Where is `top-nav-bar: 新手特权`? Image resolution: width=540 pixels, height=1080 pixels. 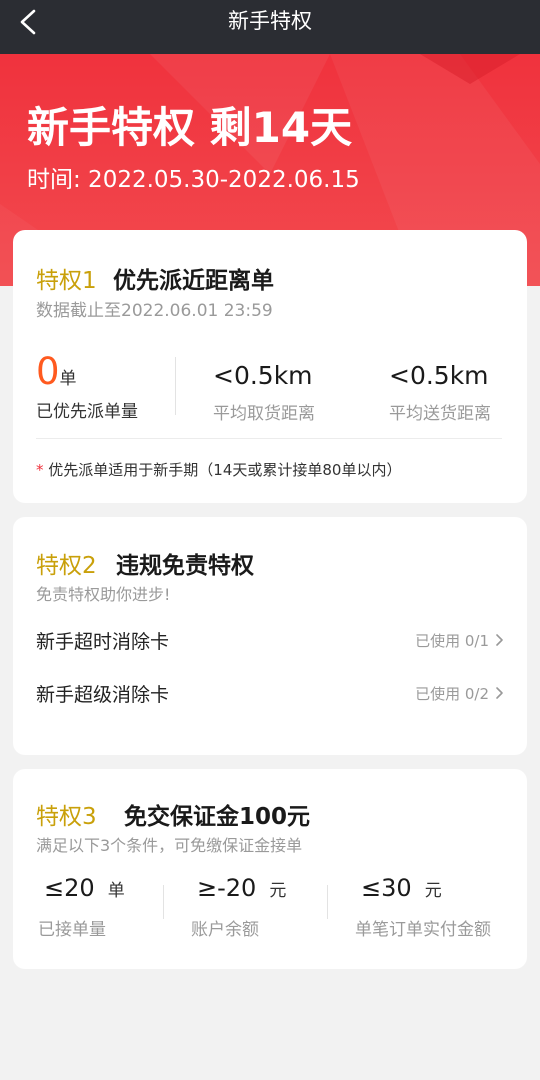
top-nav-bar: 新手特权 is located at coordinates (270, 27).